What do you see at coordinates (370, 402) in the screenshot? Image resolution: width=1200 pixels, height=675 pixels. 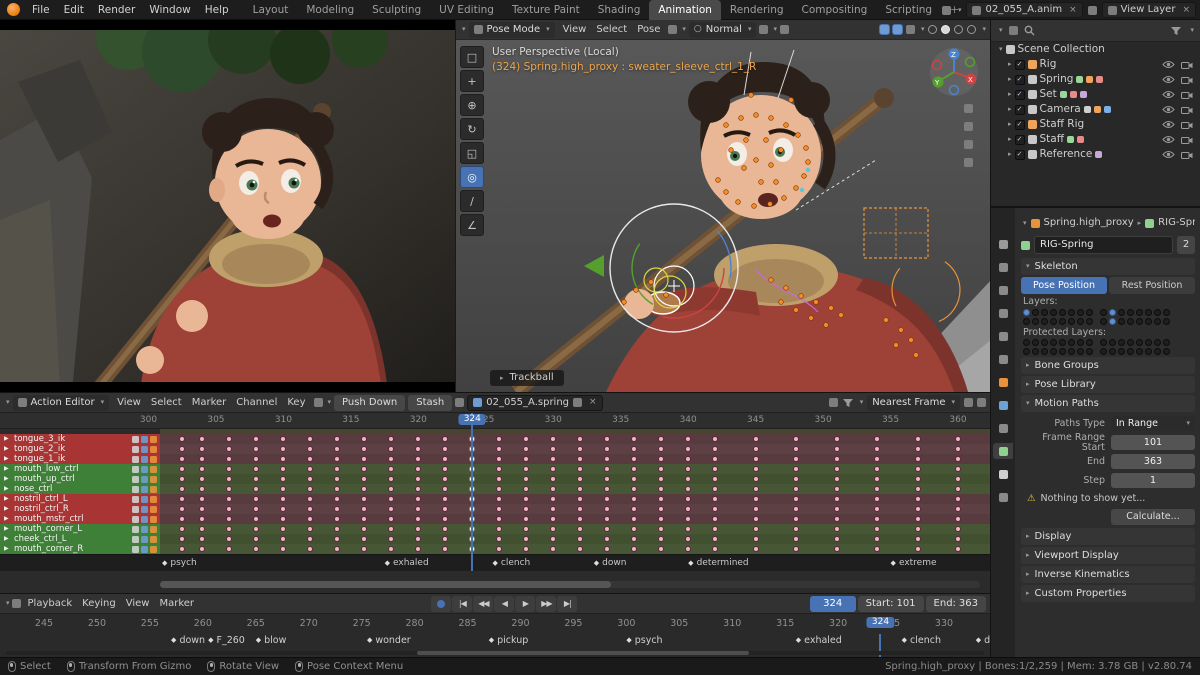 I see `push-down-button: Push Down` at bounding box center [370, 402].